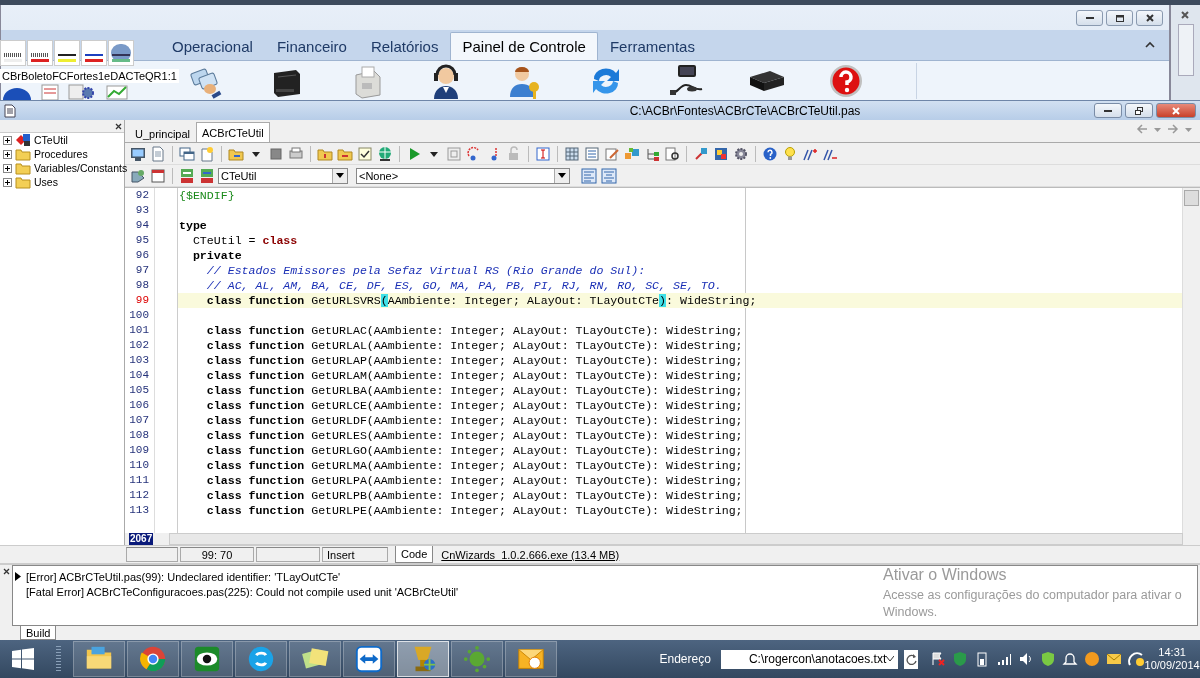  I want to click on tree-item: CTeUtil, so click(51, 140).